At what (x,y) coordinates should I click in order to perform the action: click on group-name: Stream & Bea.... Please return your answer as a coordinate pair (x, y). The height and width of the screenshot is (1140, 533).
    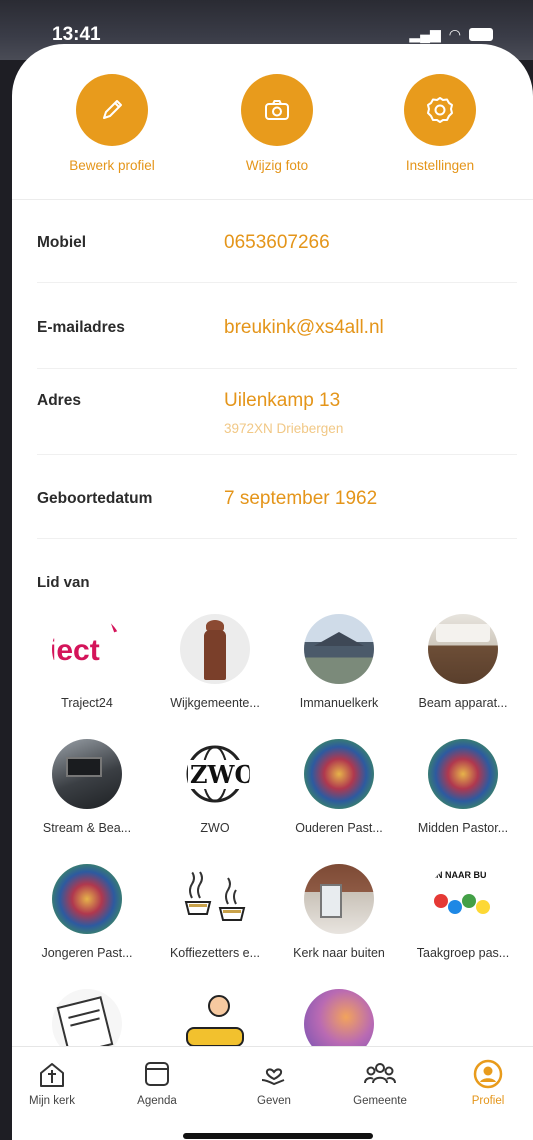
    Looking at the image, I should click on (87, 828).